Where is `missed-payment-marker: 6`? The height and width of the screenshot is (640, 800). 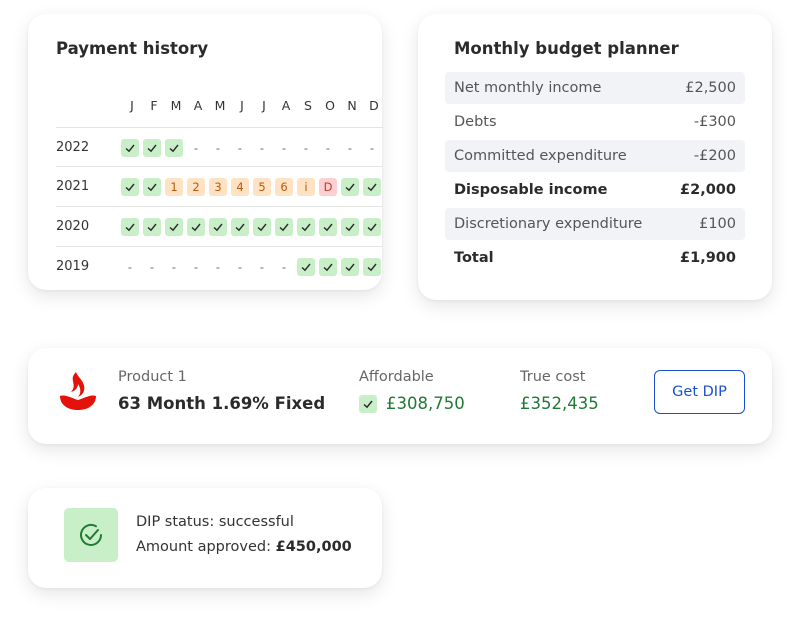 missed-payment-marker: 6 is located at coordinates (284, 186).